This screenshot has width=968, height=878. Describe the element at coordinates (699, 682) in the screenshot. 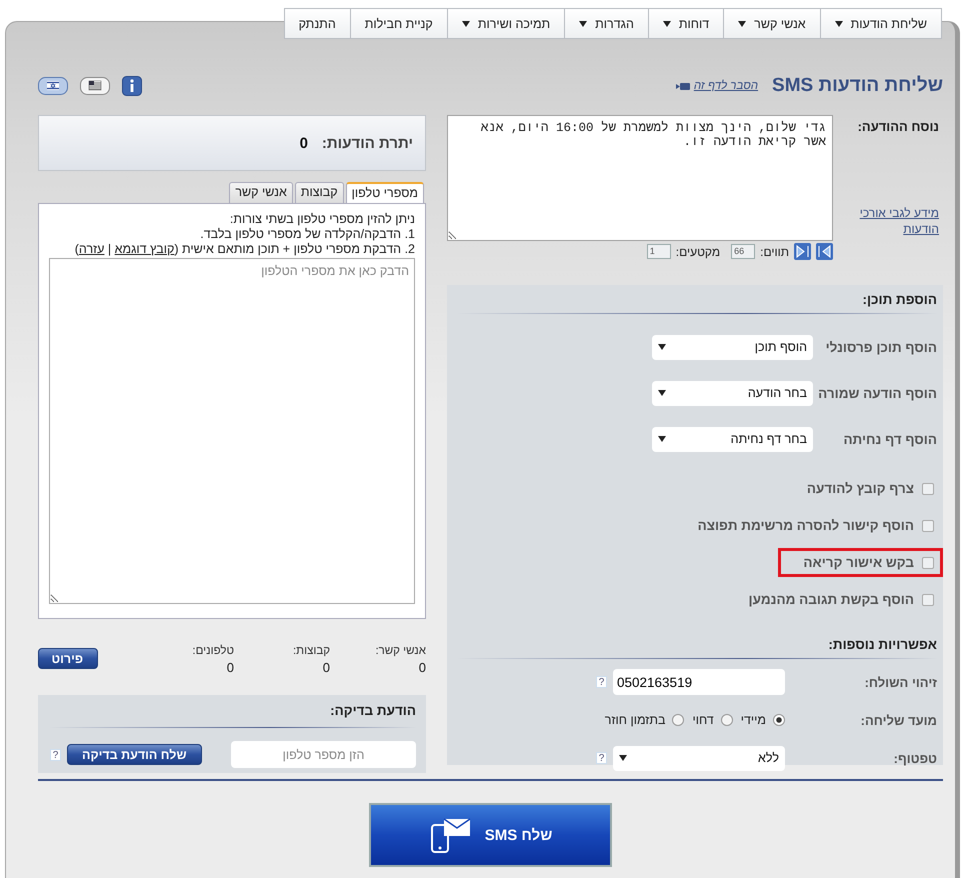

I see `sender-id-field: 0502163519` at that location.